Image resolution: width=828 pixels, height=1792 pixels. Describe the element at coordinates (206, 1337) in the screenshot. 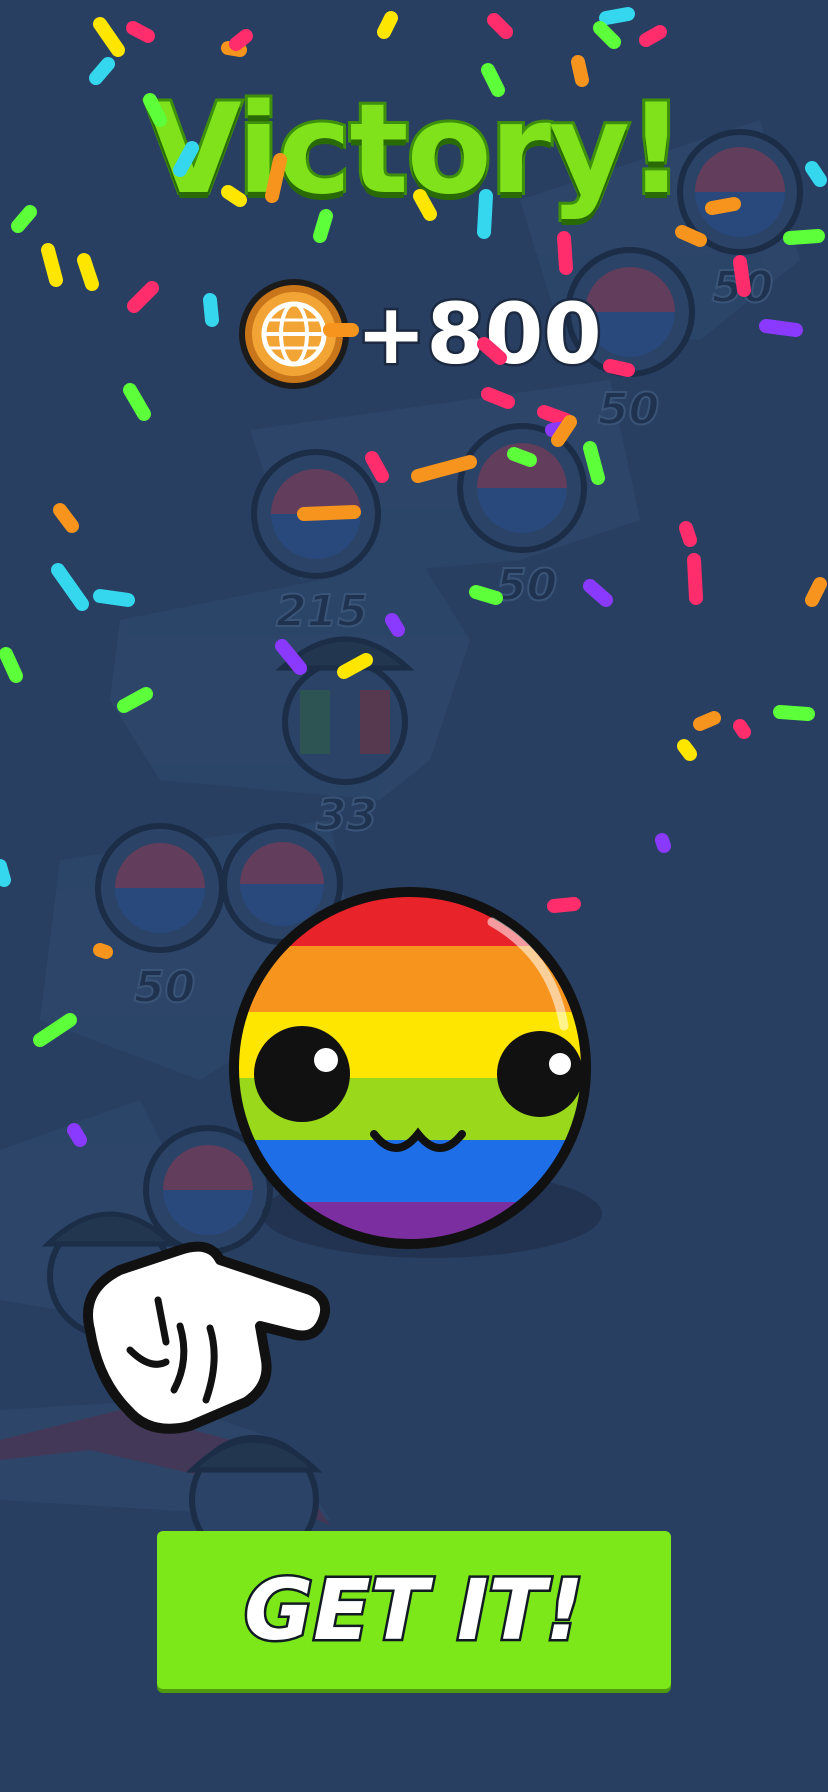

I see `pointing-hand-icon` at that location.